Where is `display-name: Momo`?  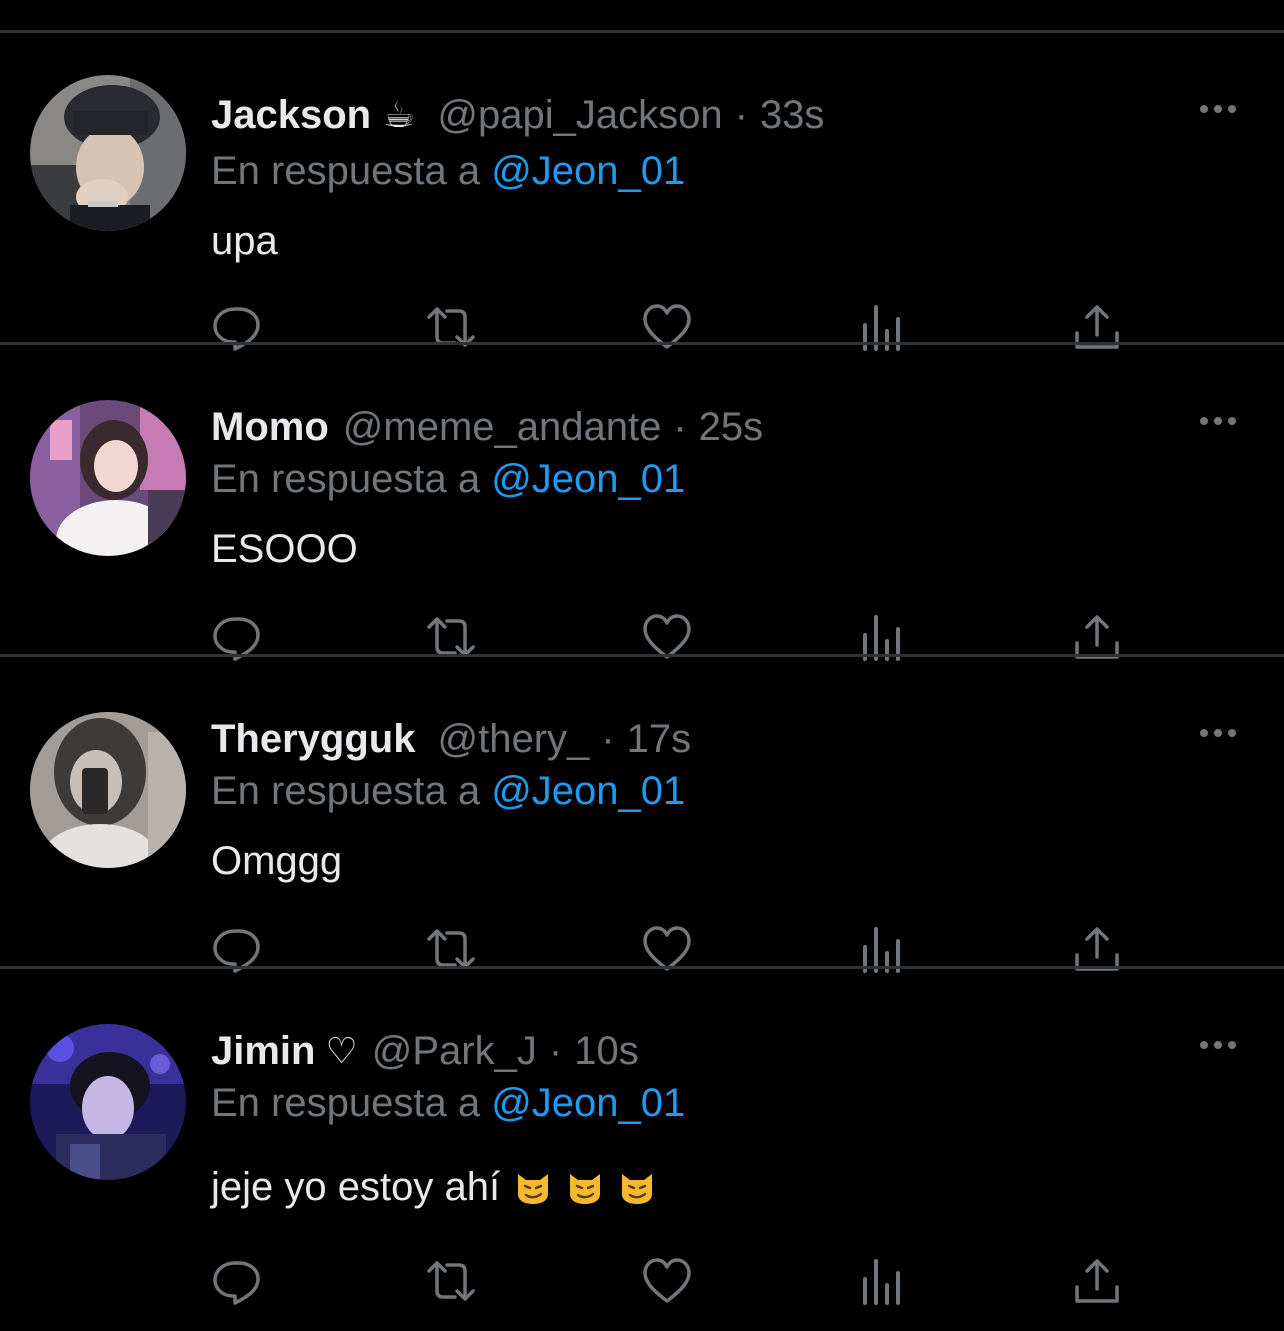
display-name: Momo is located at coordinates (270, 427).